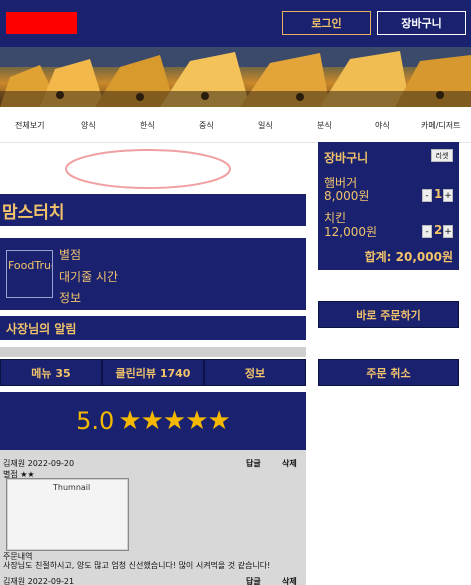 The height and width of the screenshot is (585, 471). What do you see at coordinates (70, 255) in the screenshot?
I see `store-info-rating: 별점` at bounding box center [70, 255].